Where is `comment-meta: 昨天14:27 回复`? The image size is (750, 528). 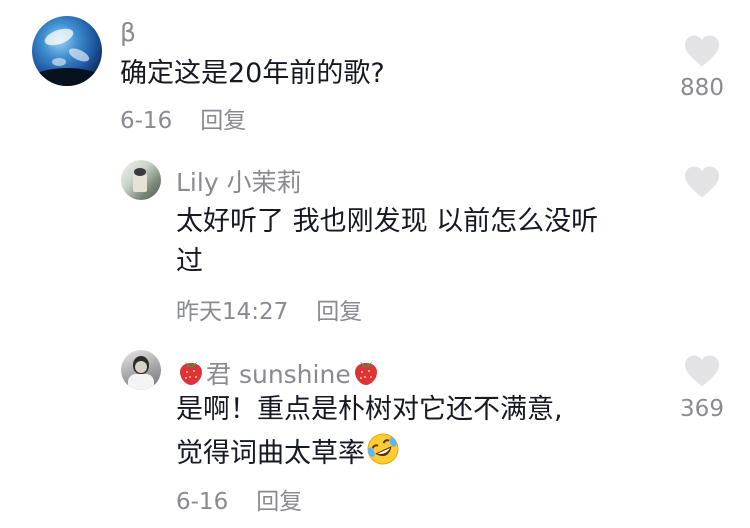
comment-meta: 昨天14:27 回复 is located at coordinates (269, 312).